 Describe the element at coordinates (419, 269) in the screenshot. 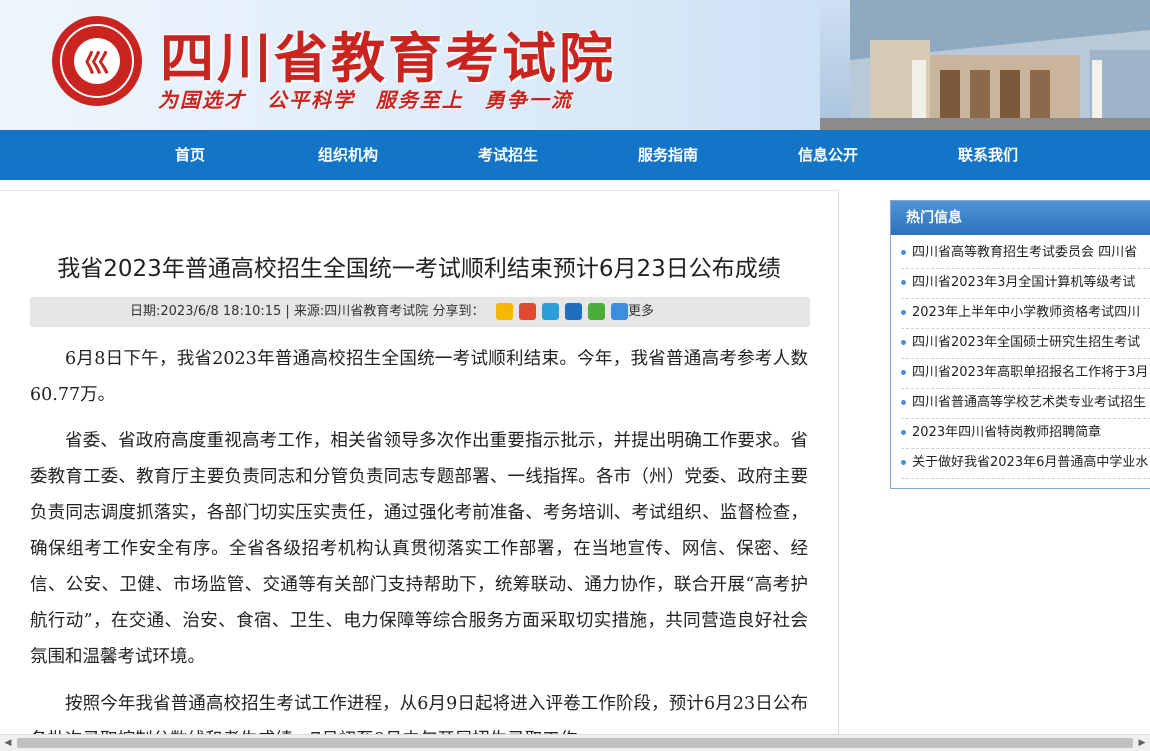

I see `article-title: 我省2023年普通高校招生全国统一考试顺利结束预计6月23日公布成绩` at that location.